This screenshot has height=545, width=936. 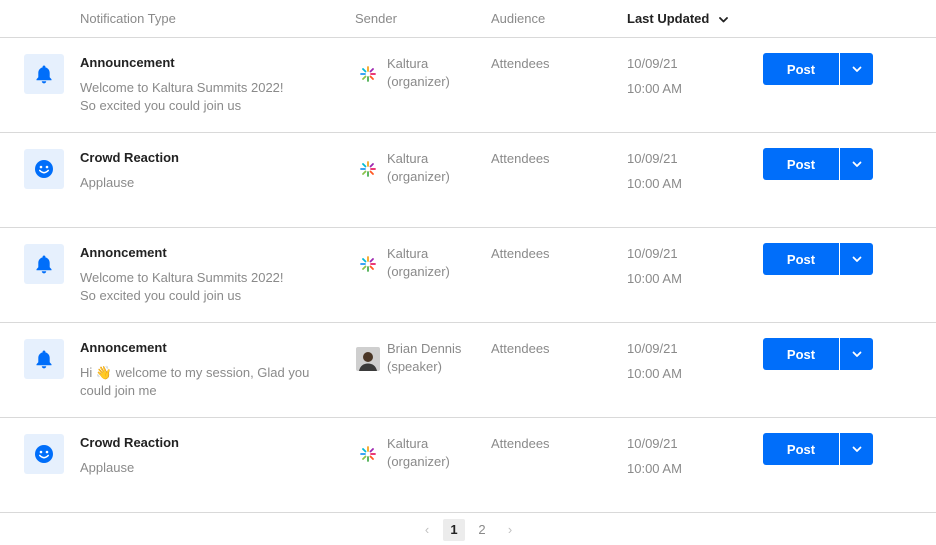 What do you see at coordinates (127, 62) in the screenshot?
I see `notification-title: Announcement` at bounding box center [127, 62].